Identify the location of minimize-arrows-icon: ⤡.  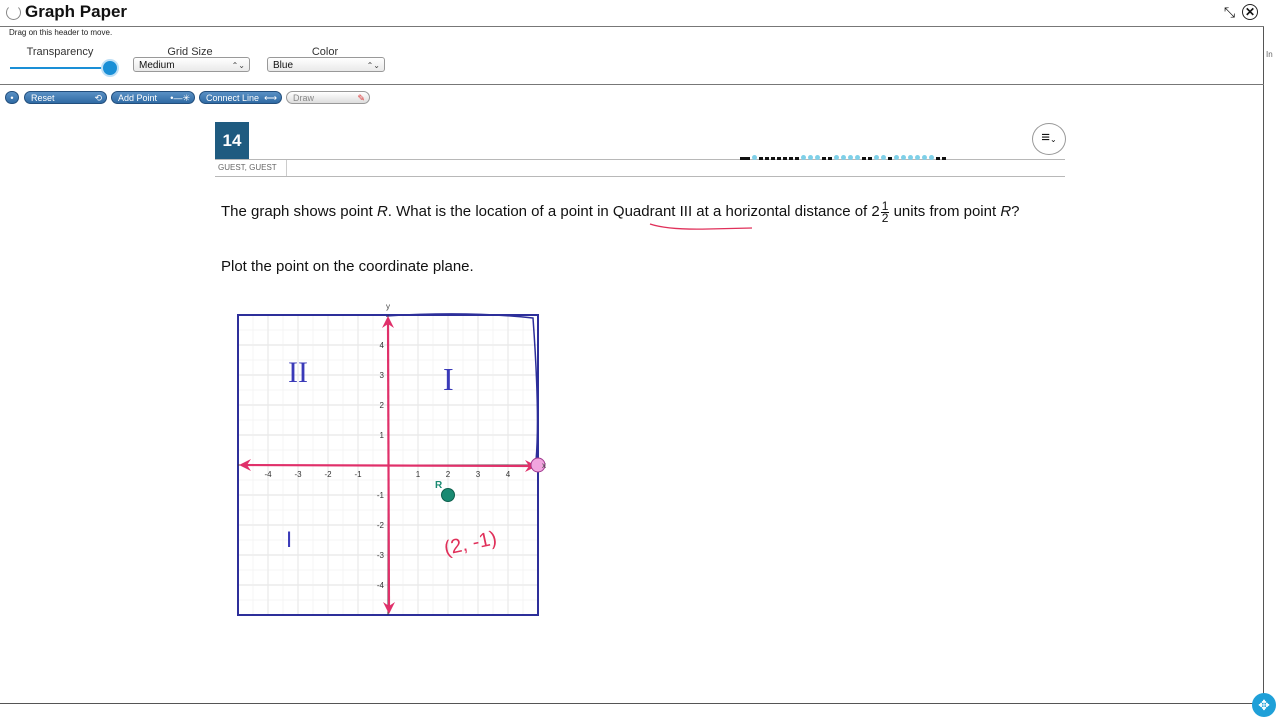
(1229, 12).